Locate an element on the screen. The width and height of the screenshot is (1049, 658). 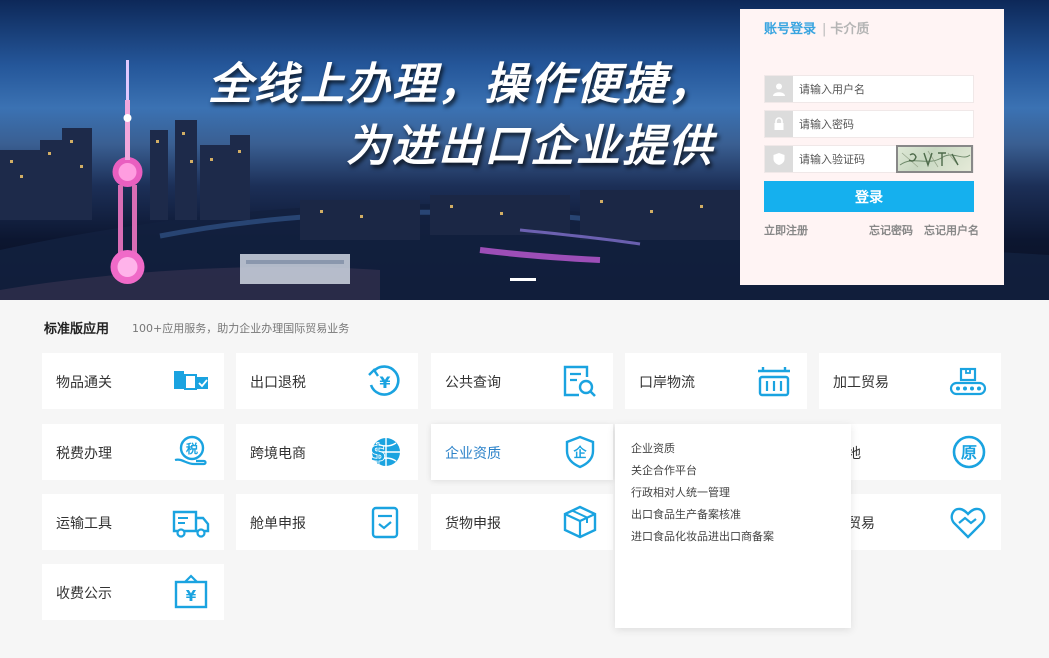
tile-cargo-declaration: 货物申报 is located at coordinates (522, 522).